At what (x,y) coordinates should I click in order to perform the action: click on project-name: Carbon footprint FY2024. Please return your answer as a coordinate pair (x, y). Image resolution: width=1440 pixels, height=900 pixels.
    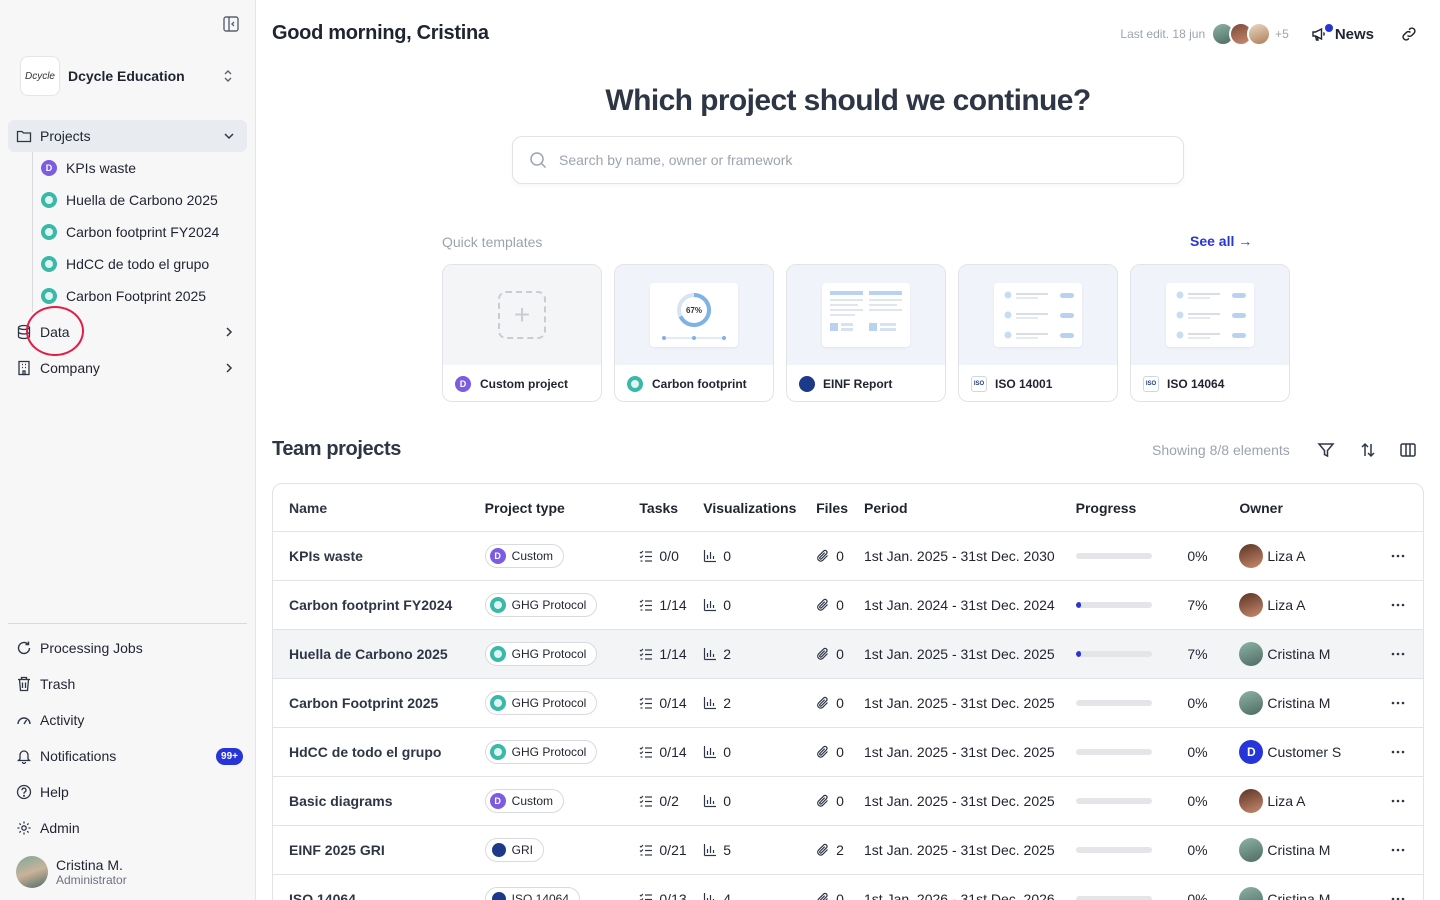
    Looking at the image, I should click on (379, 605).